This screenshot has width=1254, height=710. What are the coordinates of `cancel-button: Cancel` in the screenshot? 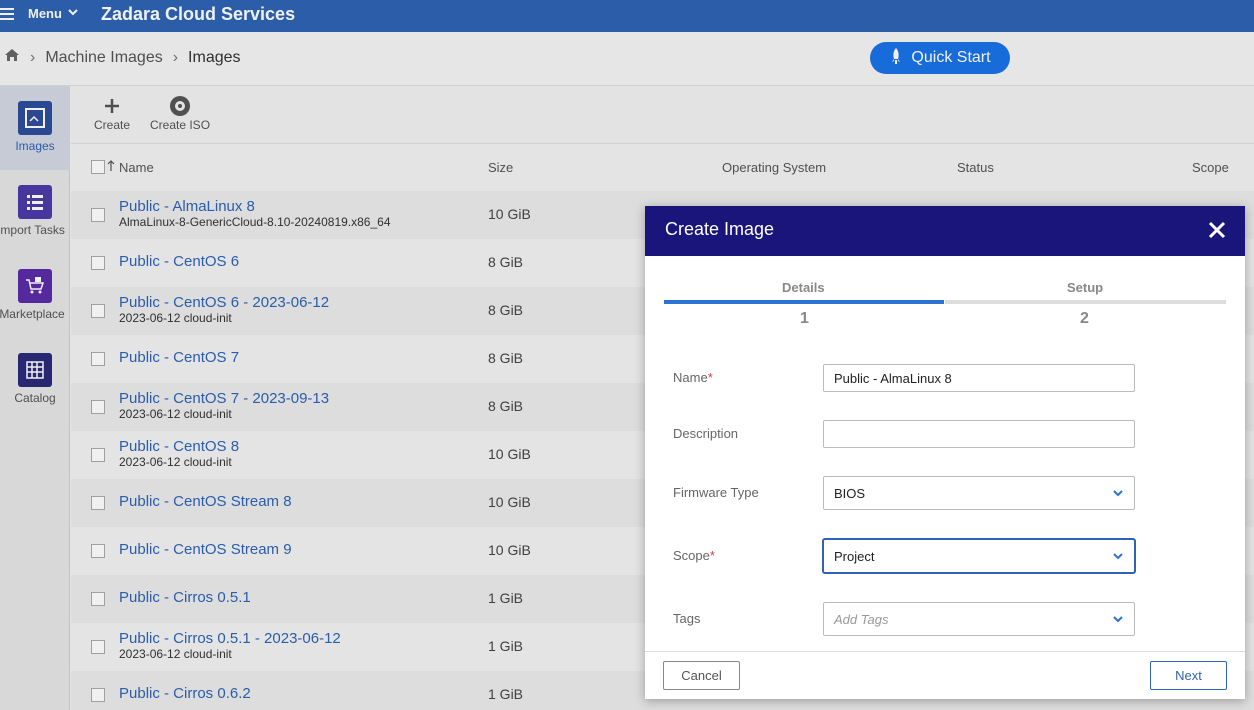 It's located at (701, 675).